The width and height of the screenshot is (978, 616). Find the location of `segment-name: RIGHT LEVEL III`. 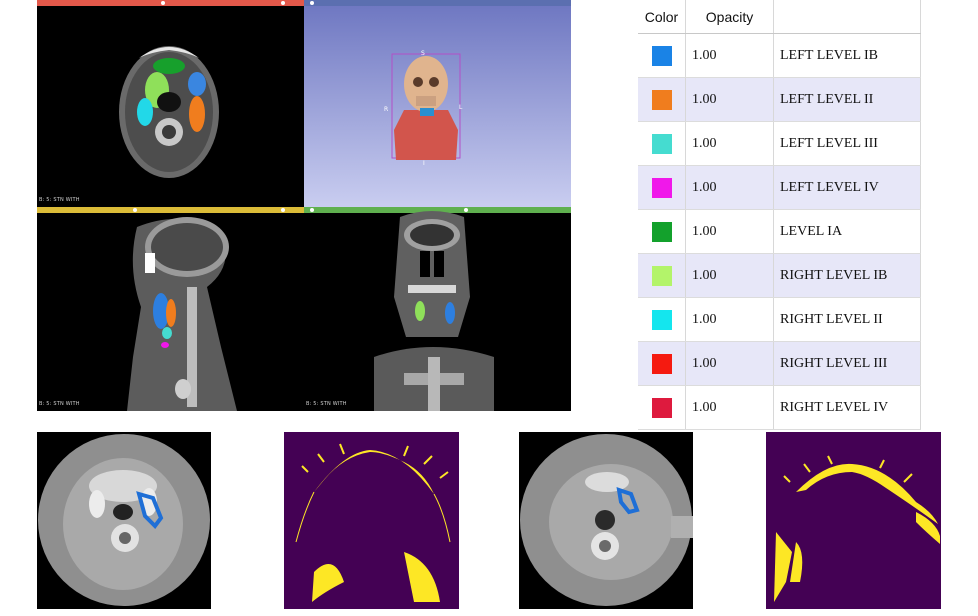

segment-name: RIGHT LEVEL III is located at coordinates (847, 363).